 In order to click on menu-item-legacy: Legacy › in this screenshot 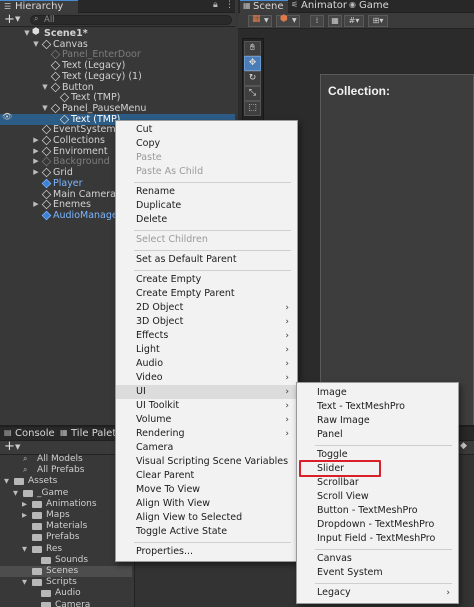, I will do `click(377, 593)`.